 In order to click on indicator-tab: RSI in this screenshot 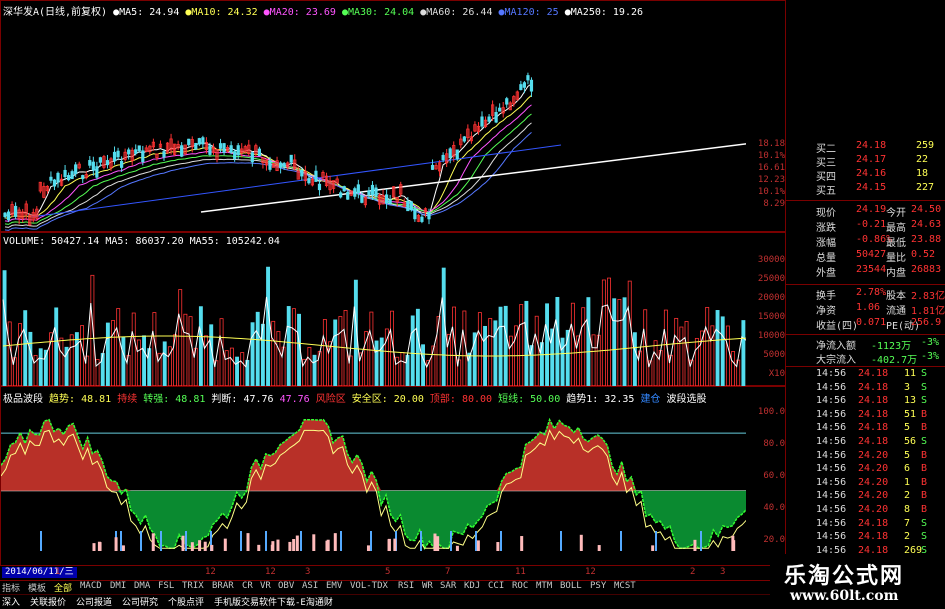, I will do `click(406, 586)`.